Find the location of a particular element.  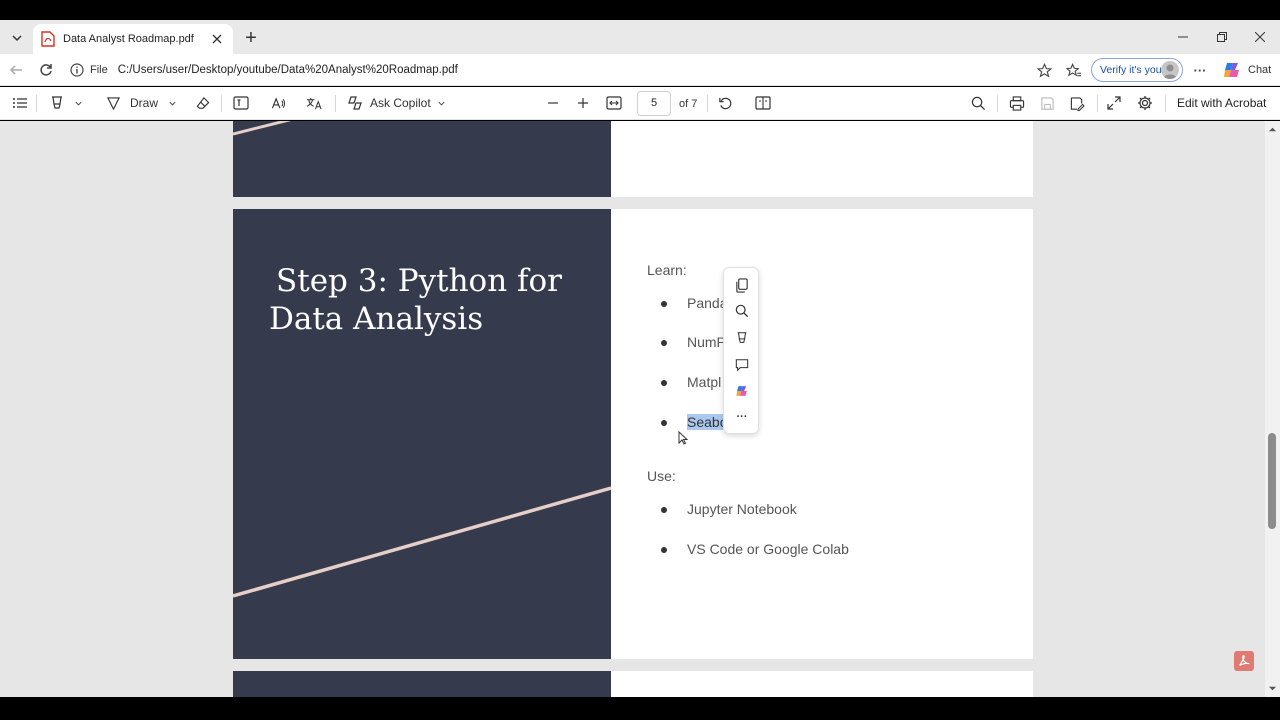

copilot-selection-button is located at coordinates (742, 391).